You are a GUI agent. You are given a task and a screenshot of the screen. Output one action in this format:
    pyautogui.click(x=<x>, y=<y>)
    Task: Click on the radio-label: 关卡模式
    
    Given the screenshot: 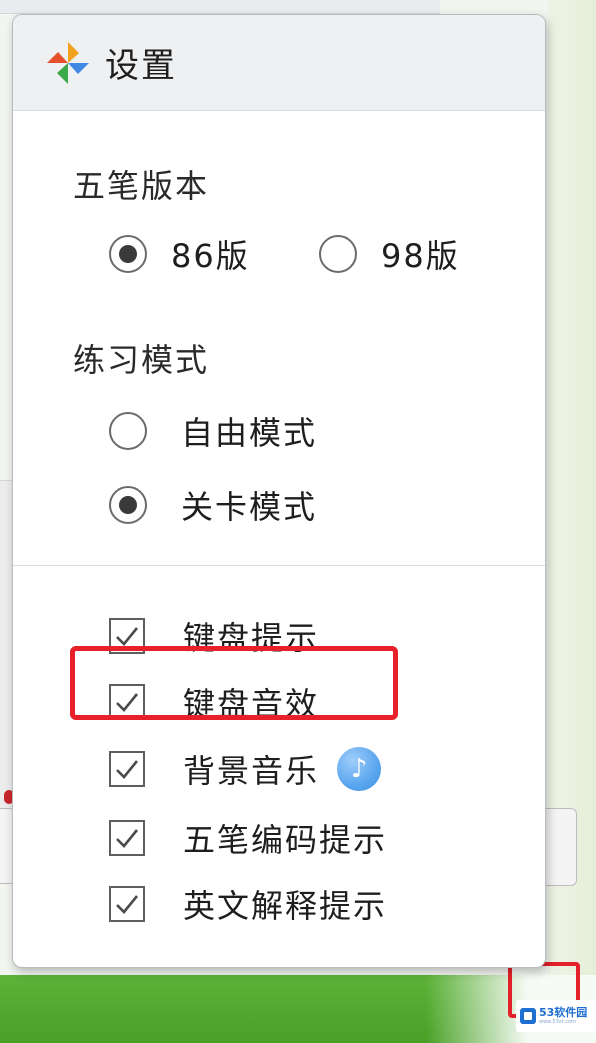 What is the action you would take?
    pyautogui.click(x=249, y=507)
    